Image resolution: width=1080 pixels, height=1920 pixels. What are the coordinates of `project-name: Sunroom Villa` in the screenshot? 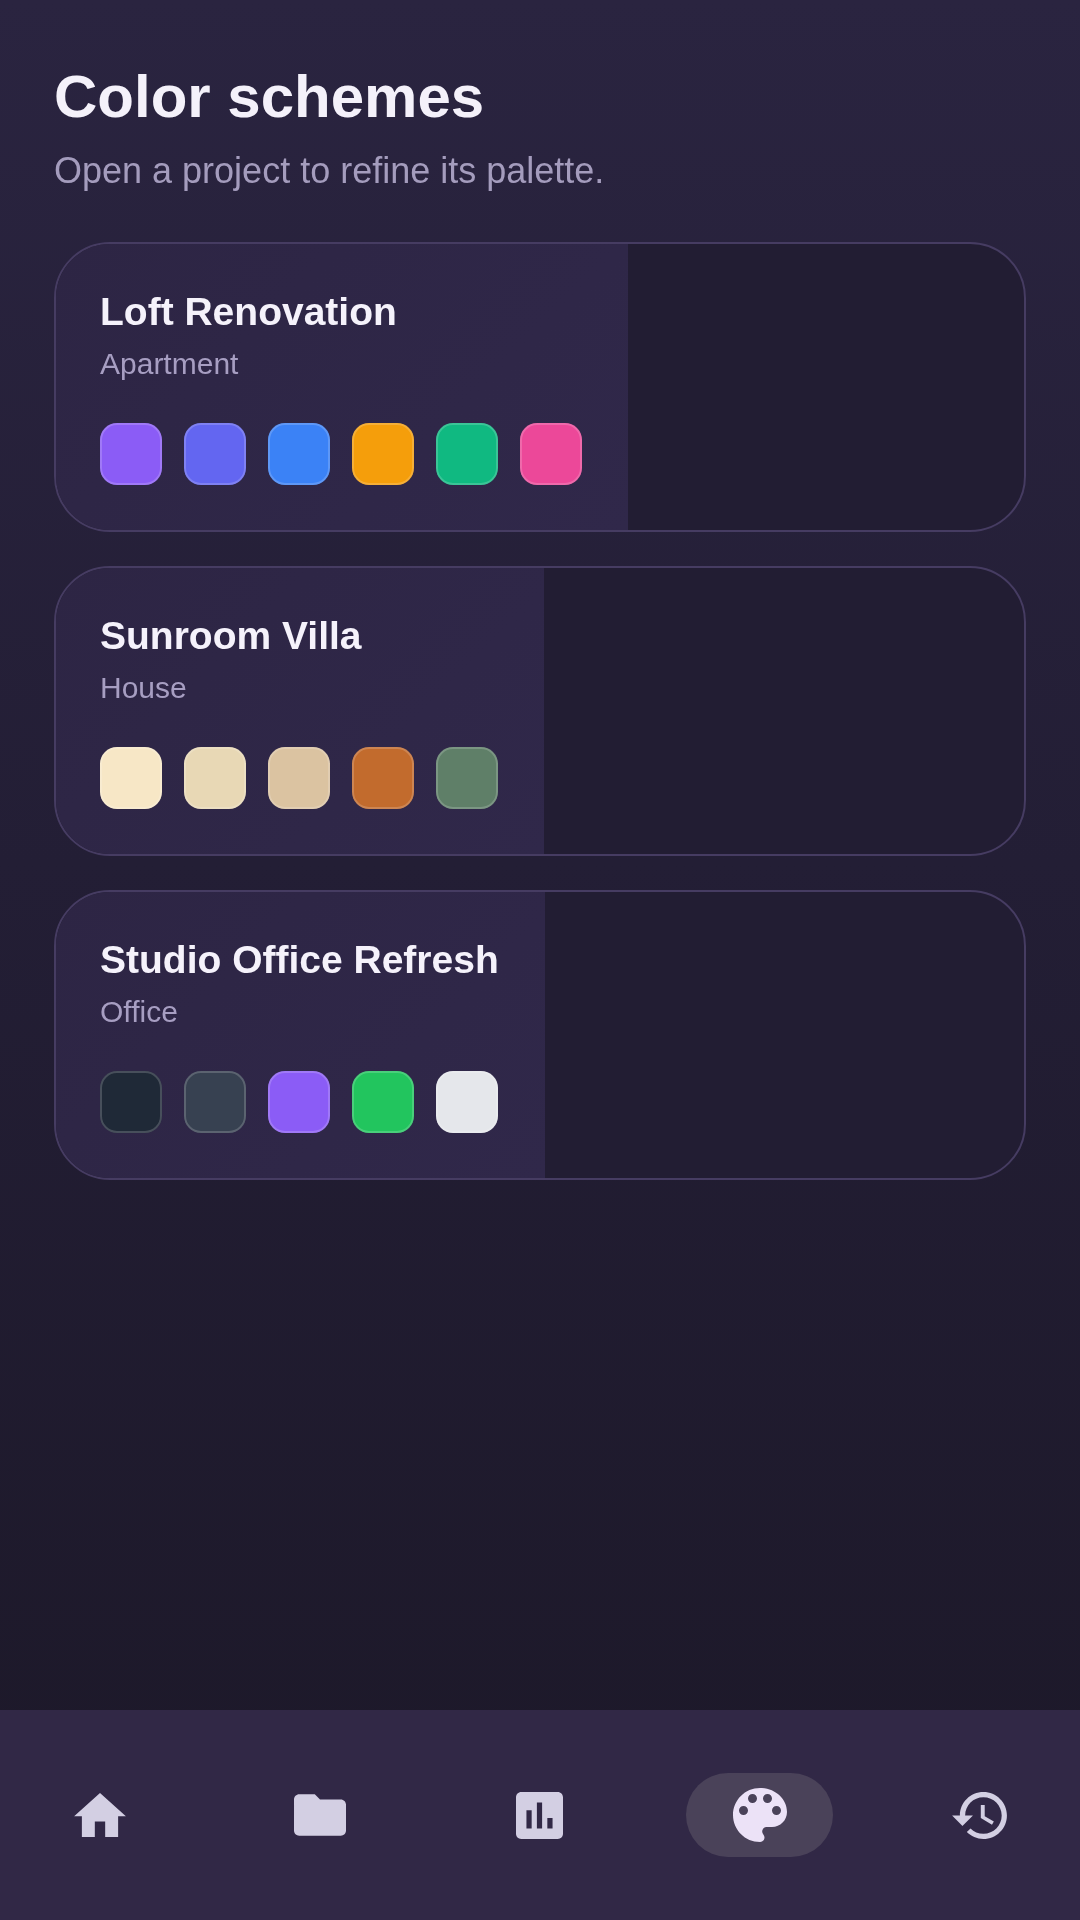 It's located at (231, 636).